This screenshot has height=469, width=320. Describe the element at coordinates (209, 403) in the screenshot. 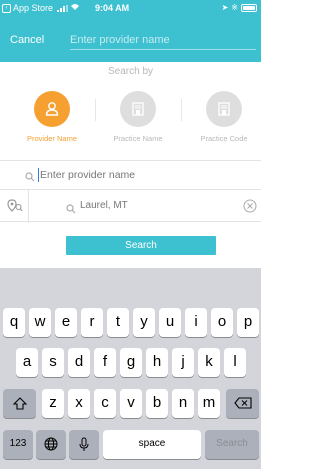

I see `key-m: m` at that location.